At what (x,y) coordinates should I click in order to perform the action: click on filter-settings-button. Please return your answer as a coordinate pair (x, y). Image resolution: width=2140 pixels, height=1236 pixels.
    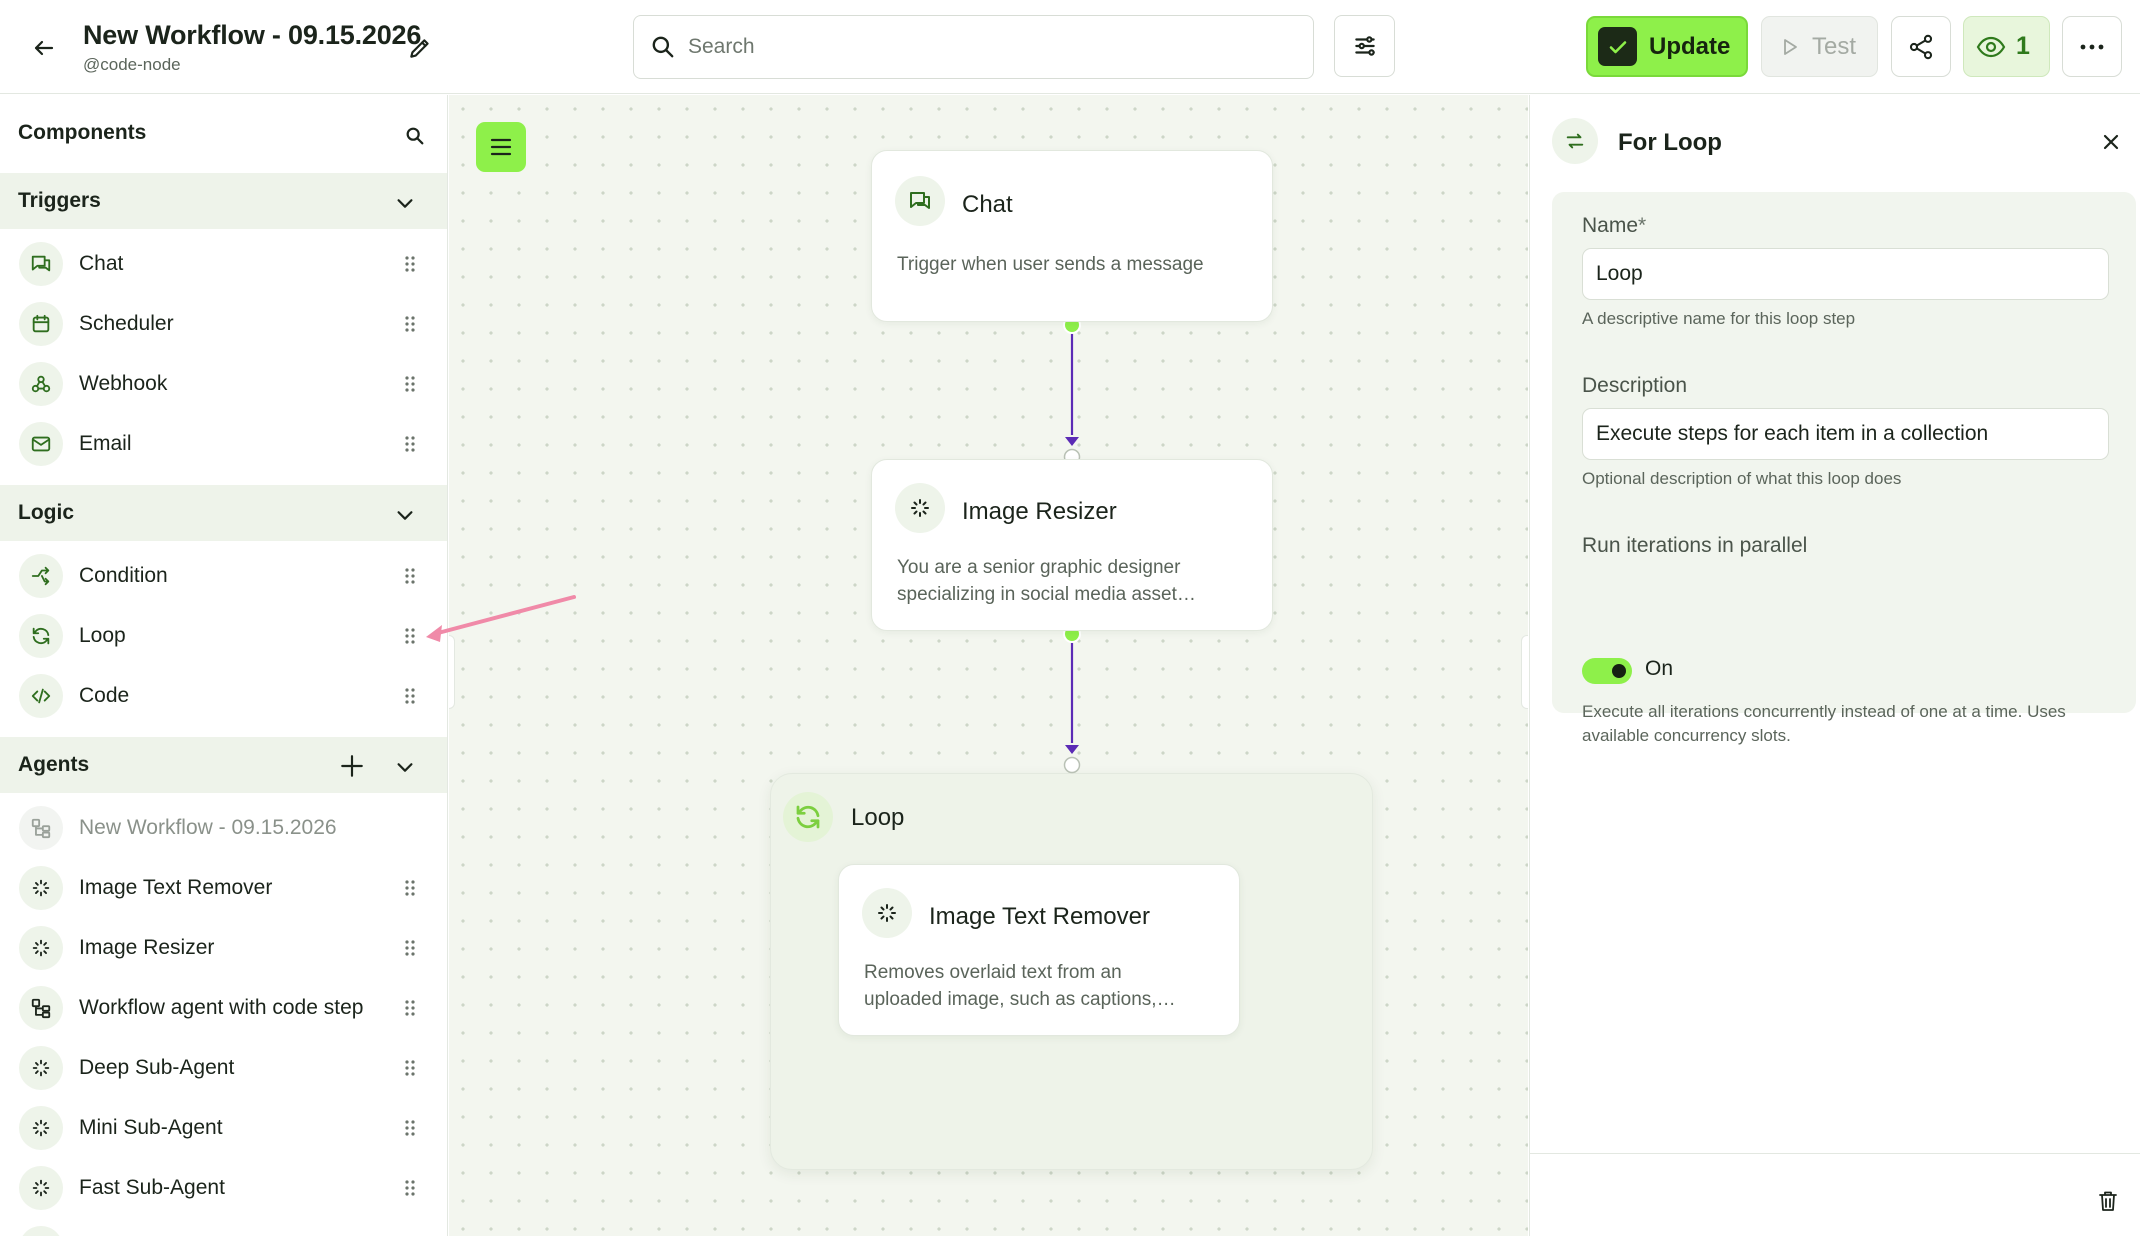
    Looking at the image, I should click on (1364, 46).